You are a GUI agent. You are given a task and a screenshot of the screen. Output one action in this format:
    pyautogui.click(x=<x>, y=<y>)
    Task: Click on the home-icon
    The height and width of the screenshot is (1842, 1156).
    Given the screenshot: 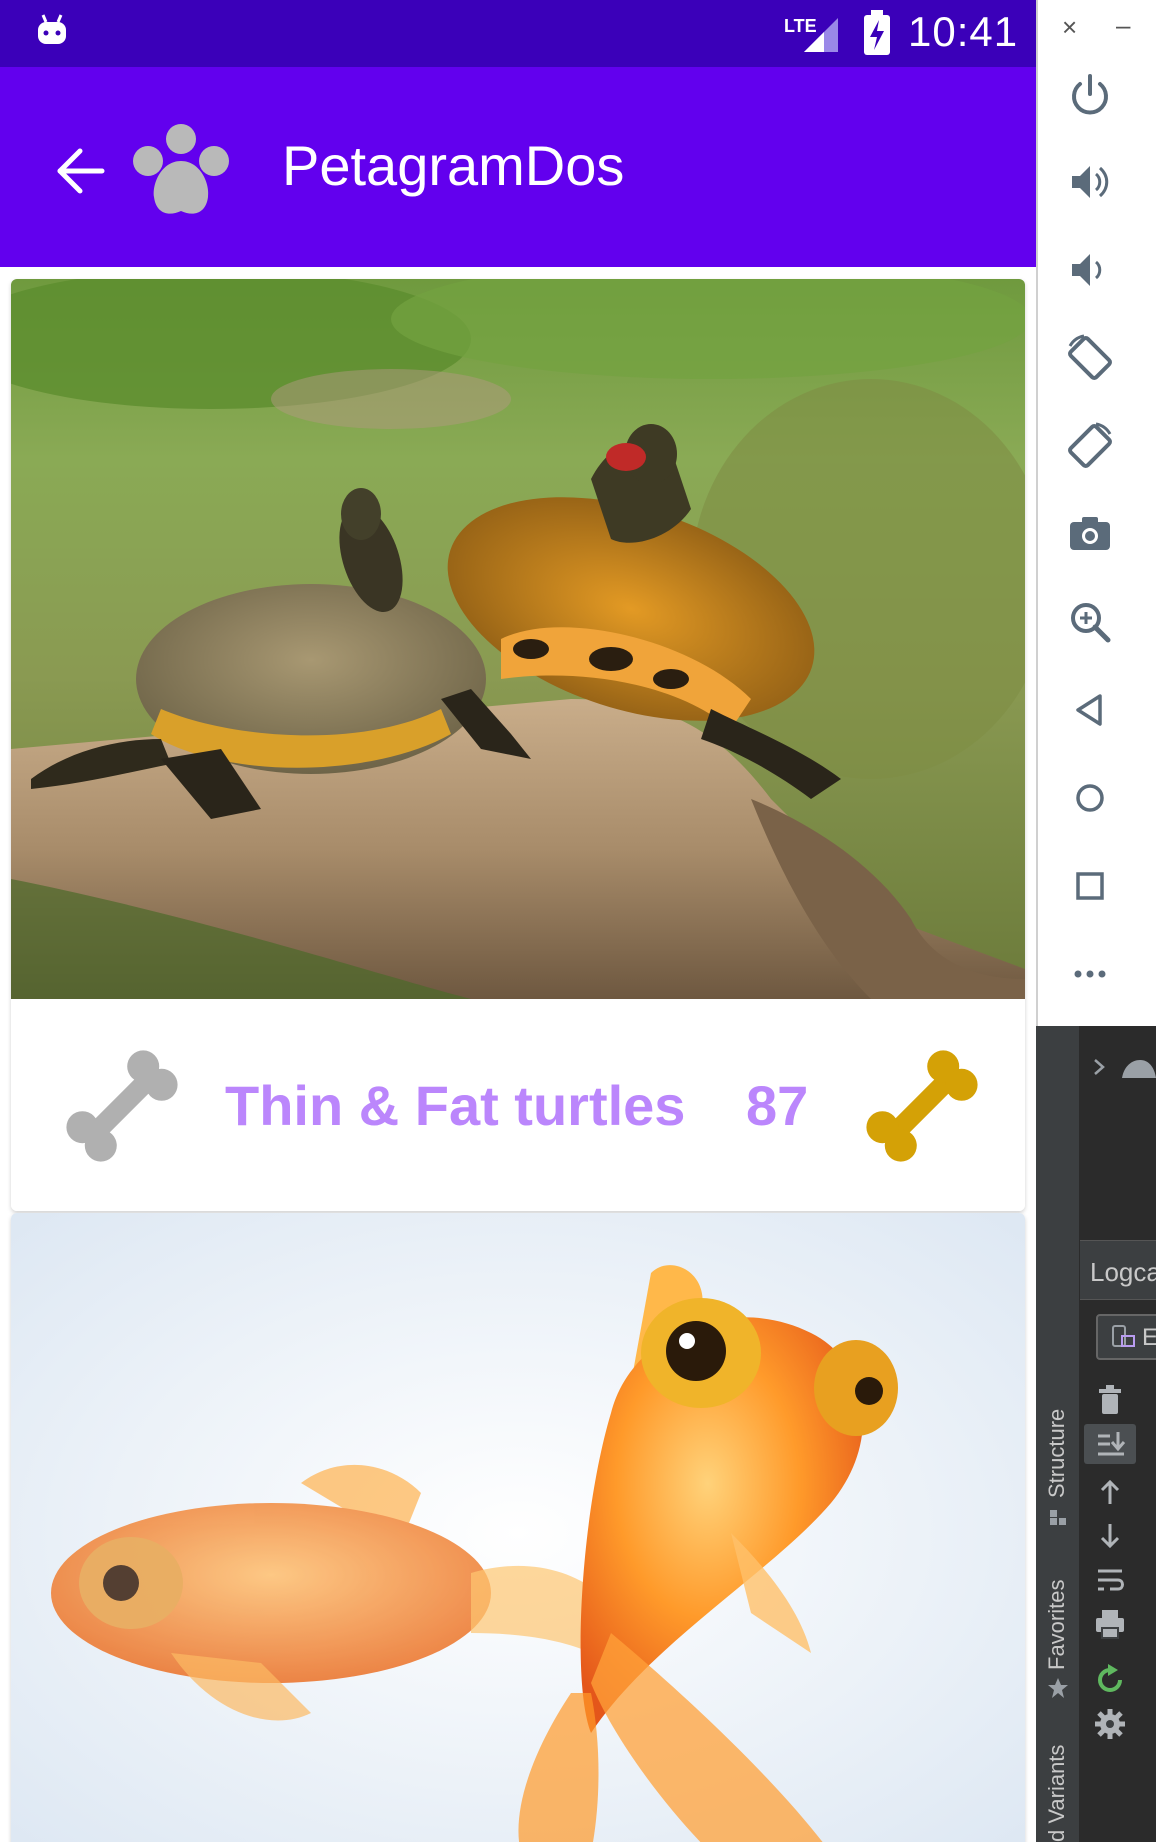 What is the action you would take?
    pyautogui.click(x=1090, y=798)
    